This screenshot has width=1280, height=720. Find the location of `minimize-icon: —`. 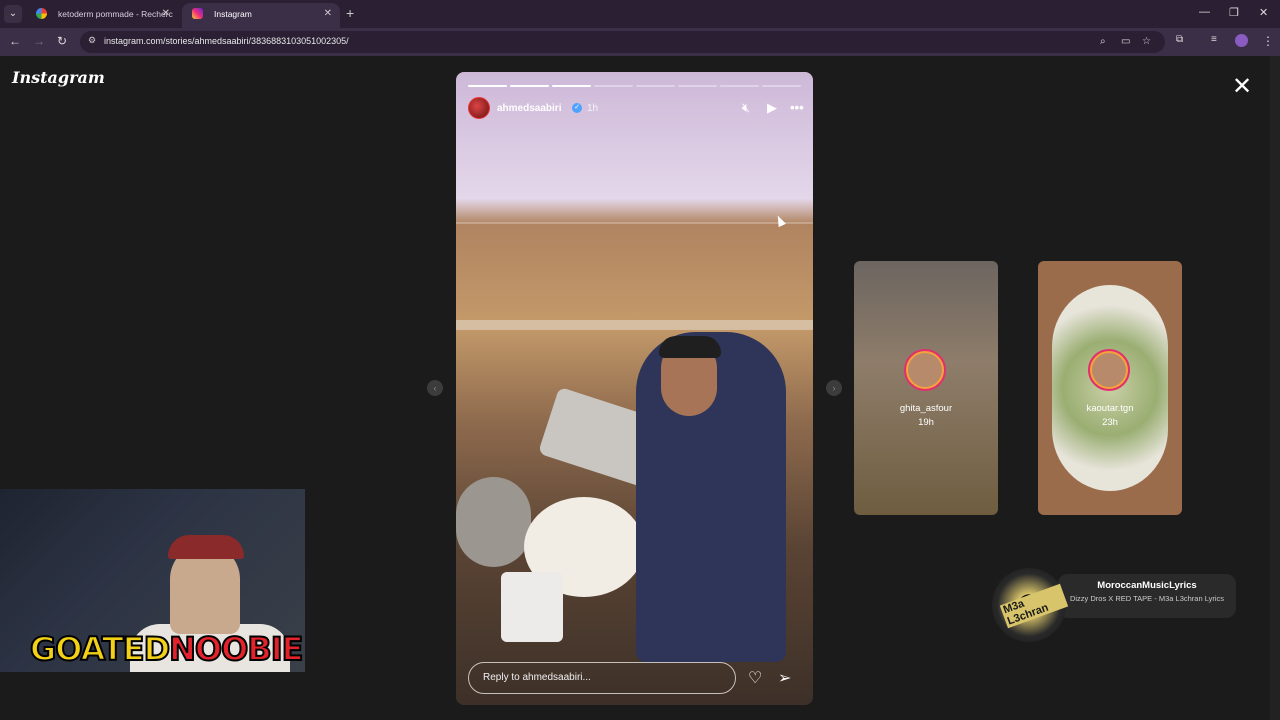

minimize-icon: — is located at coordinates (1204, 12).